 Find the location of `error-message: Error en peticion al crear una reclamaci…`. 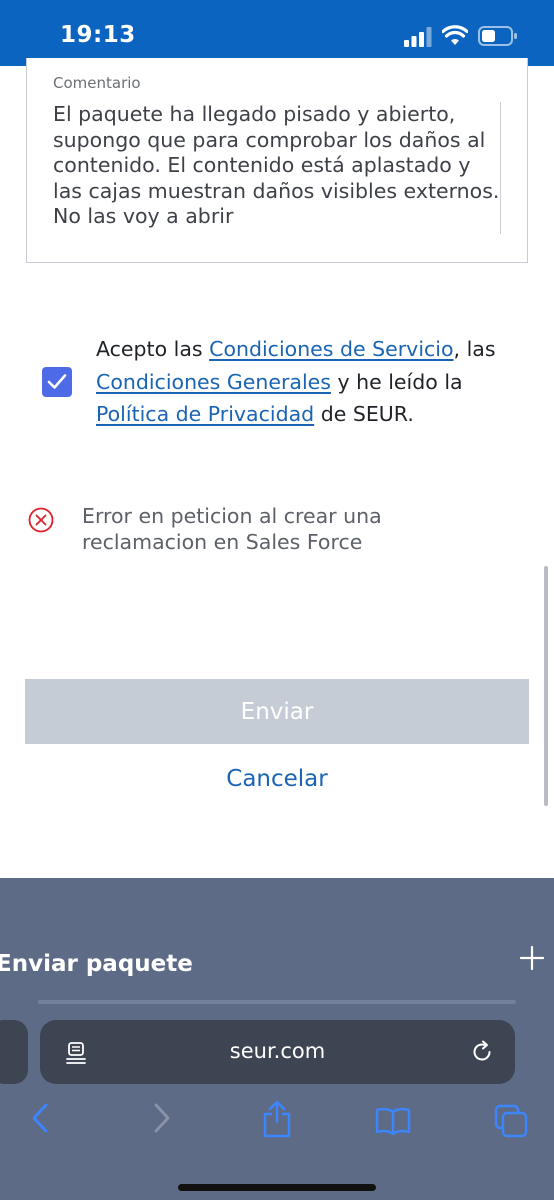

error-message: Error en peticion al crear una reclamaci… is located at coordinates (232, 529).